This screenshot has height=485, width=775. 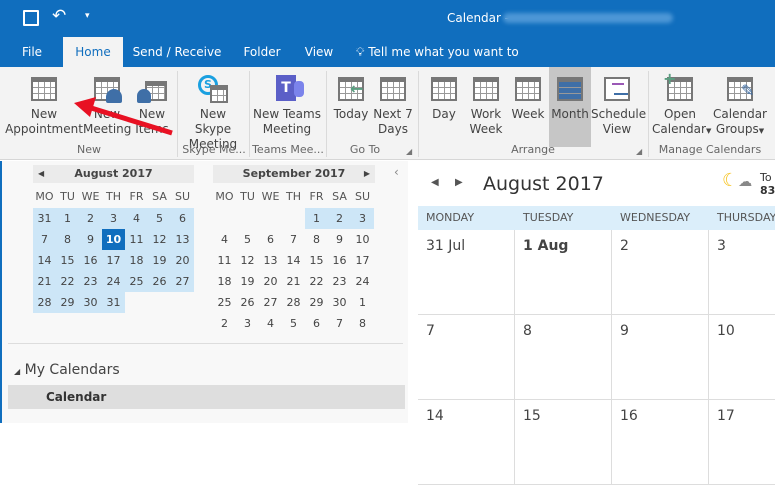 I want to click on next-7-days-button: Next 7 Days, so click(x=393, y=107).